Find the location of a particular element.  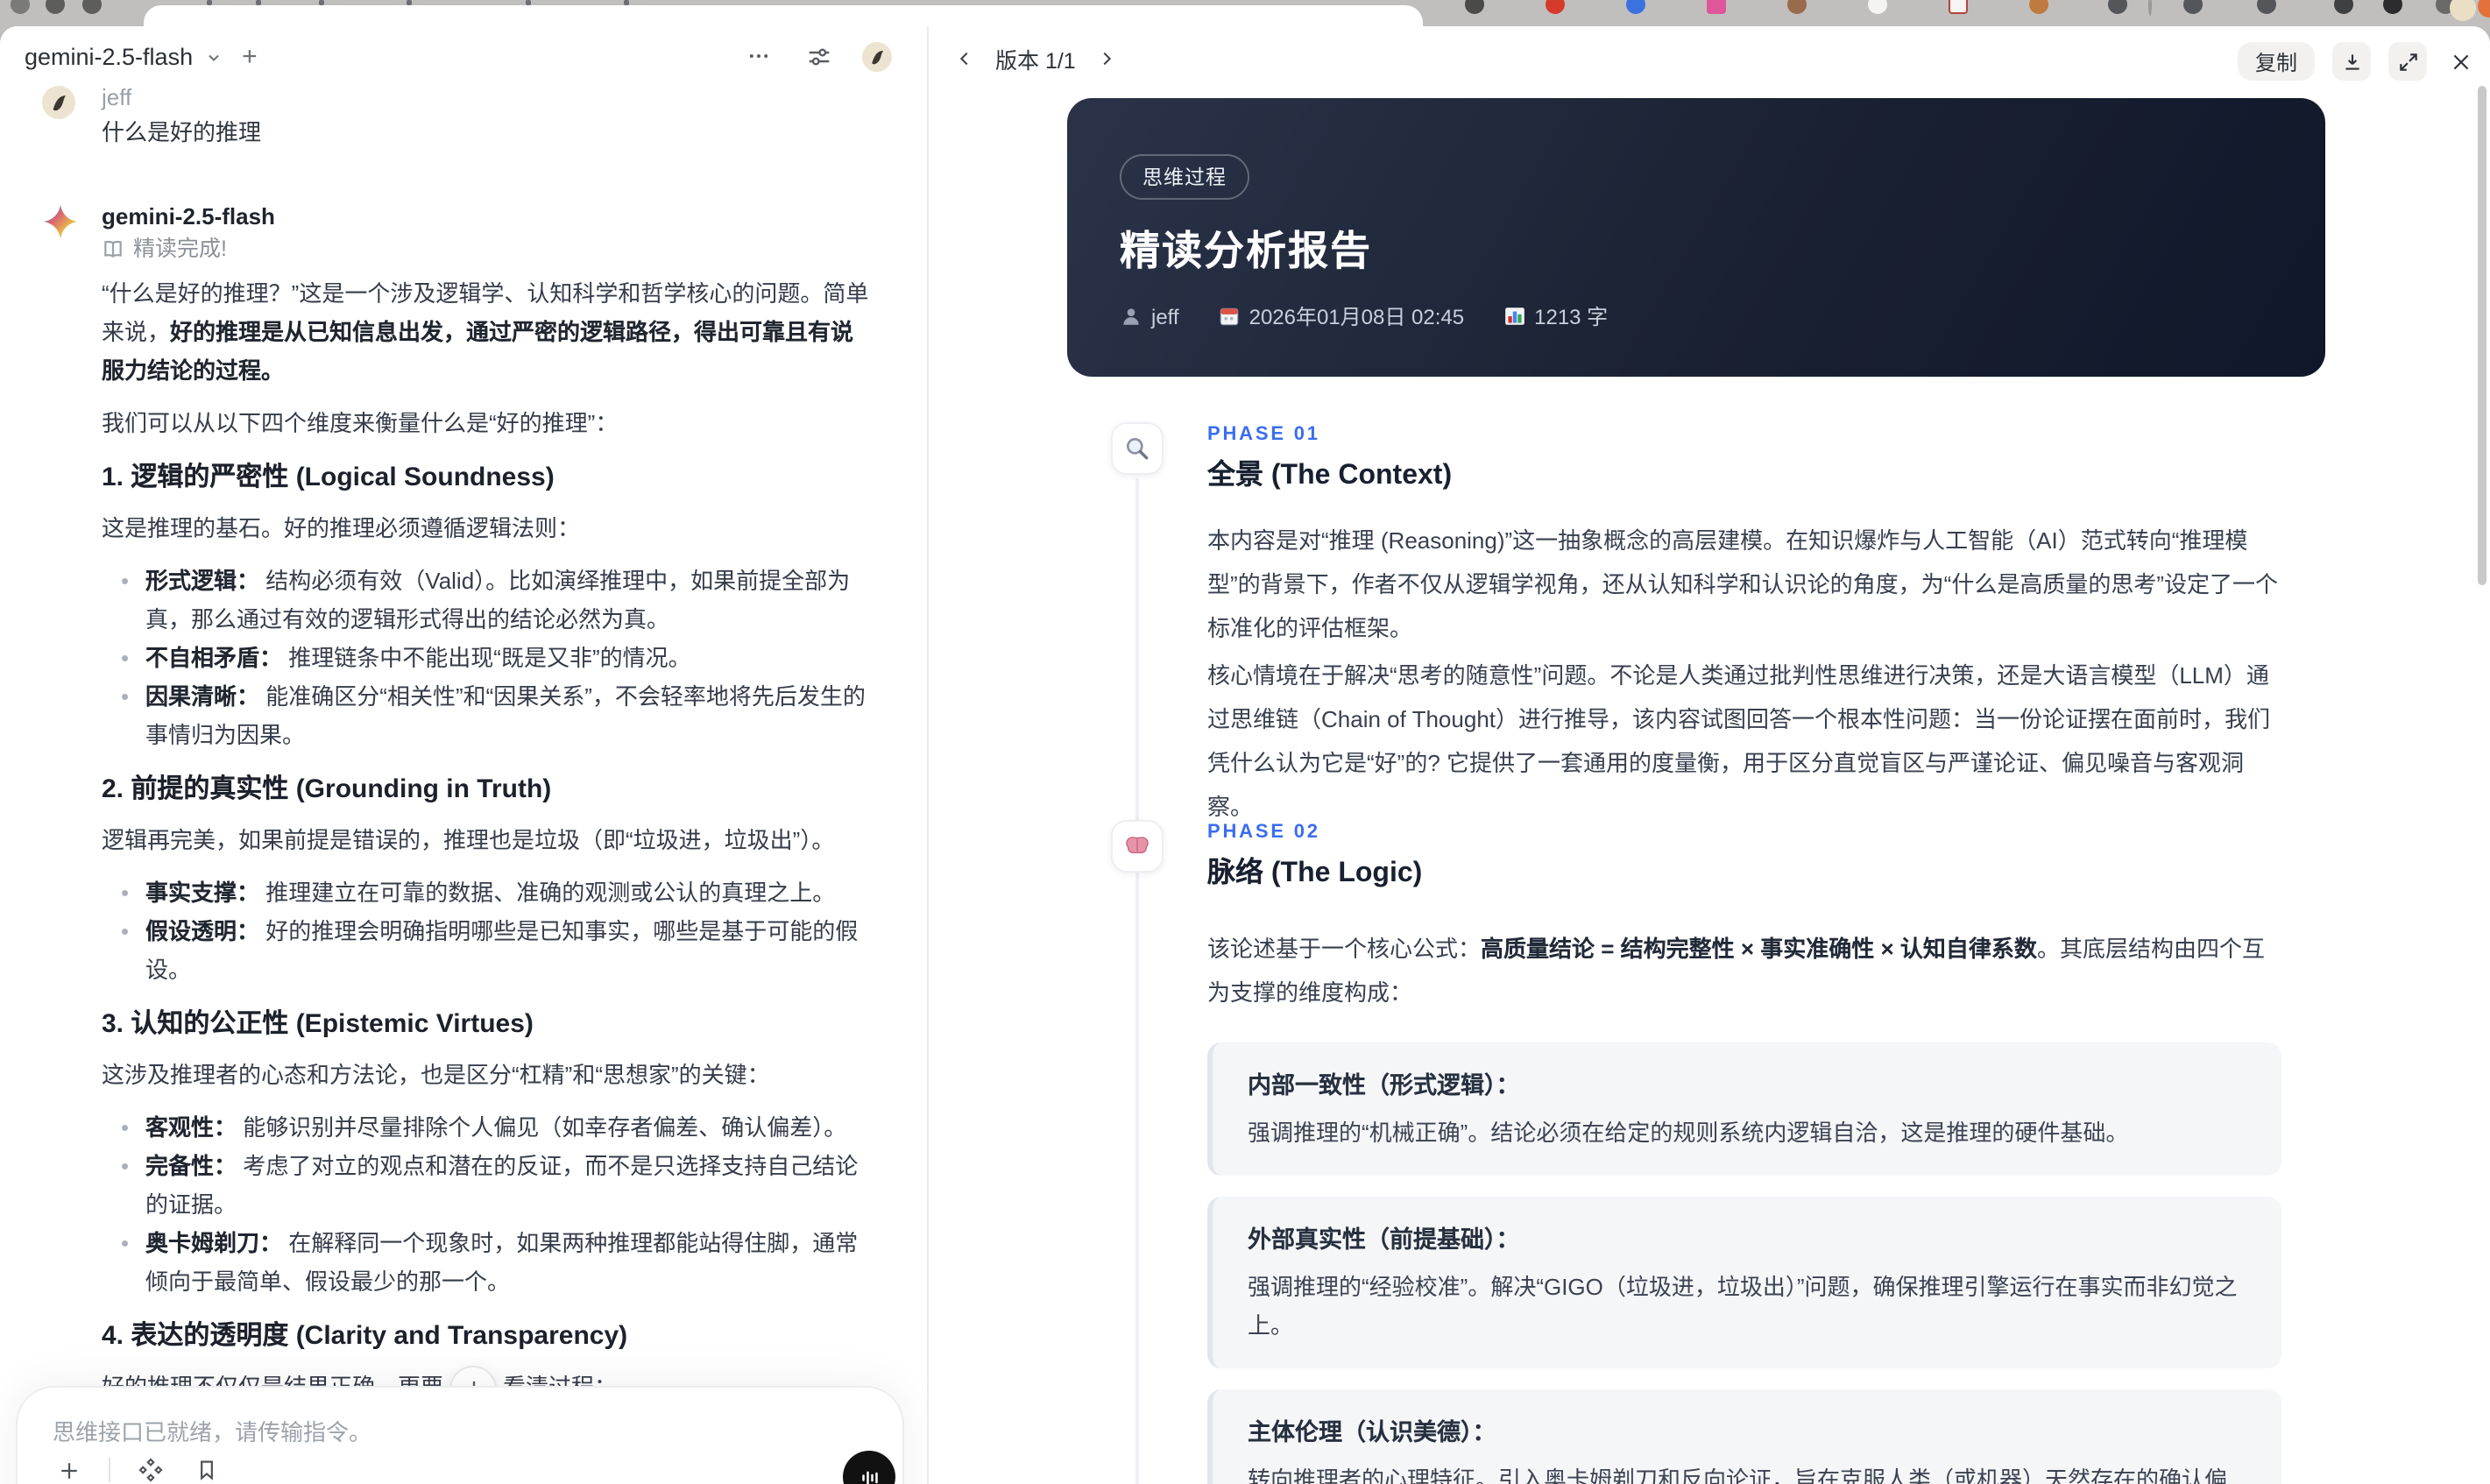

section-heading: 2. 前提的真实性 (Grounding in Truth) is located at coordinates (327, 789).